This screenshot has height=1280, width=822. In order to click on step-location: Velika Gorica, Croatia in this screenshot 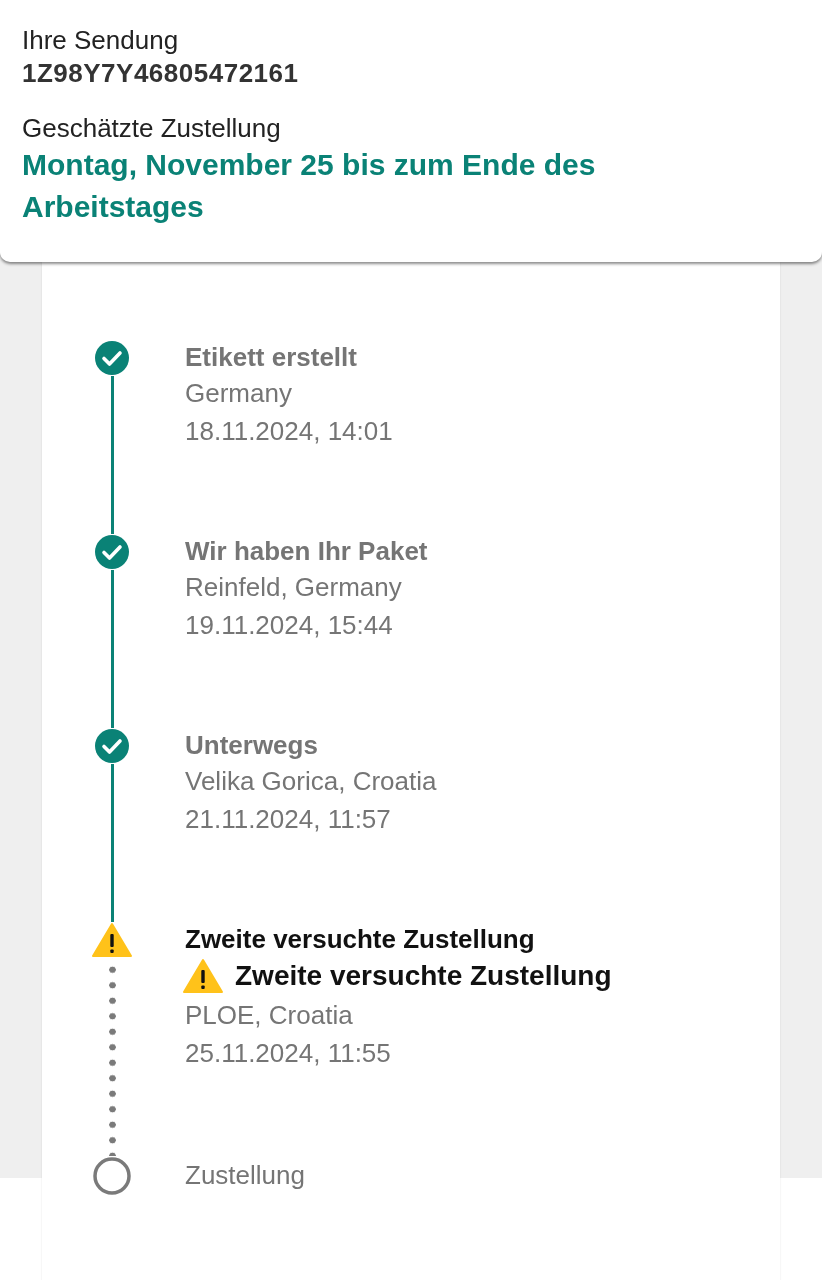, I will do `click(311, 781)`.